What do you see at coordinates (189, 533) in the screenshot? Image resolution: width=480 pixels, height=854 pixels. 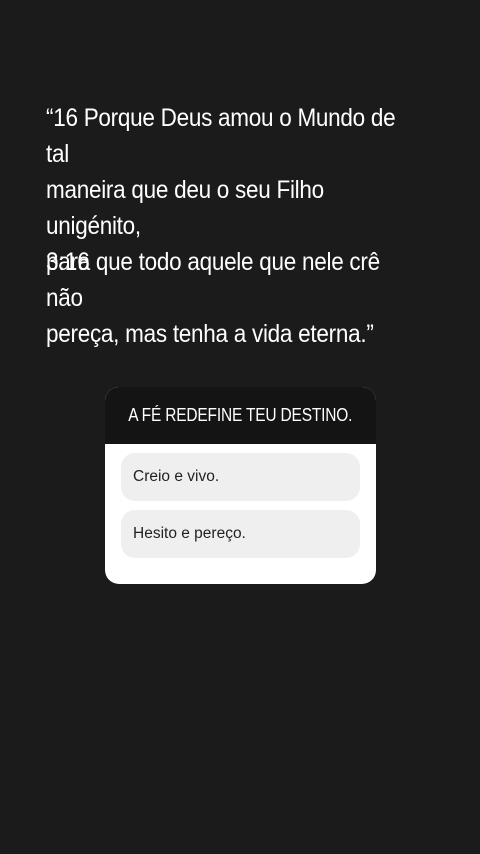 I see `poll-option-label: Hesito e pereço.` at bounding box center [189, 533].